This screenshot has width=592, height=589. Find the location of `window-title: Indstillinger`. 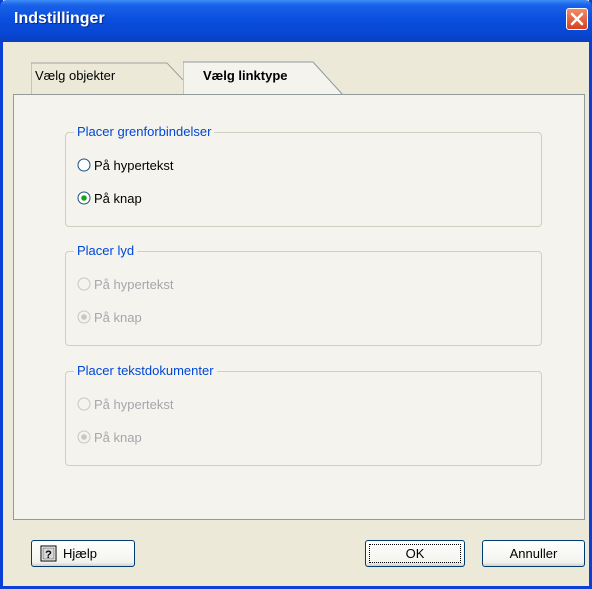

window-title: Indstillinger is located at coordinates (59, 18).